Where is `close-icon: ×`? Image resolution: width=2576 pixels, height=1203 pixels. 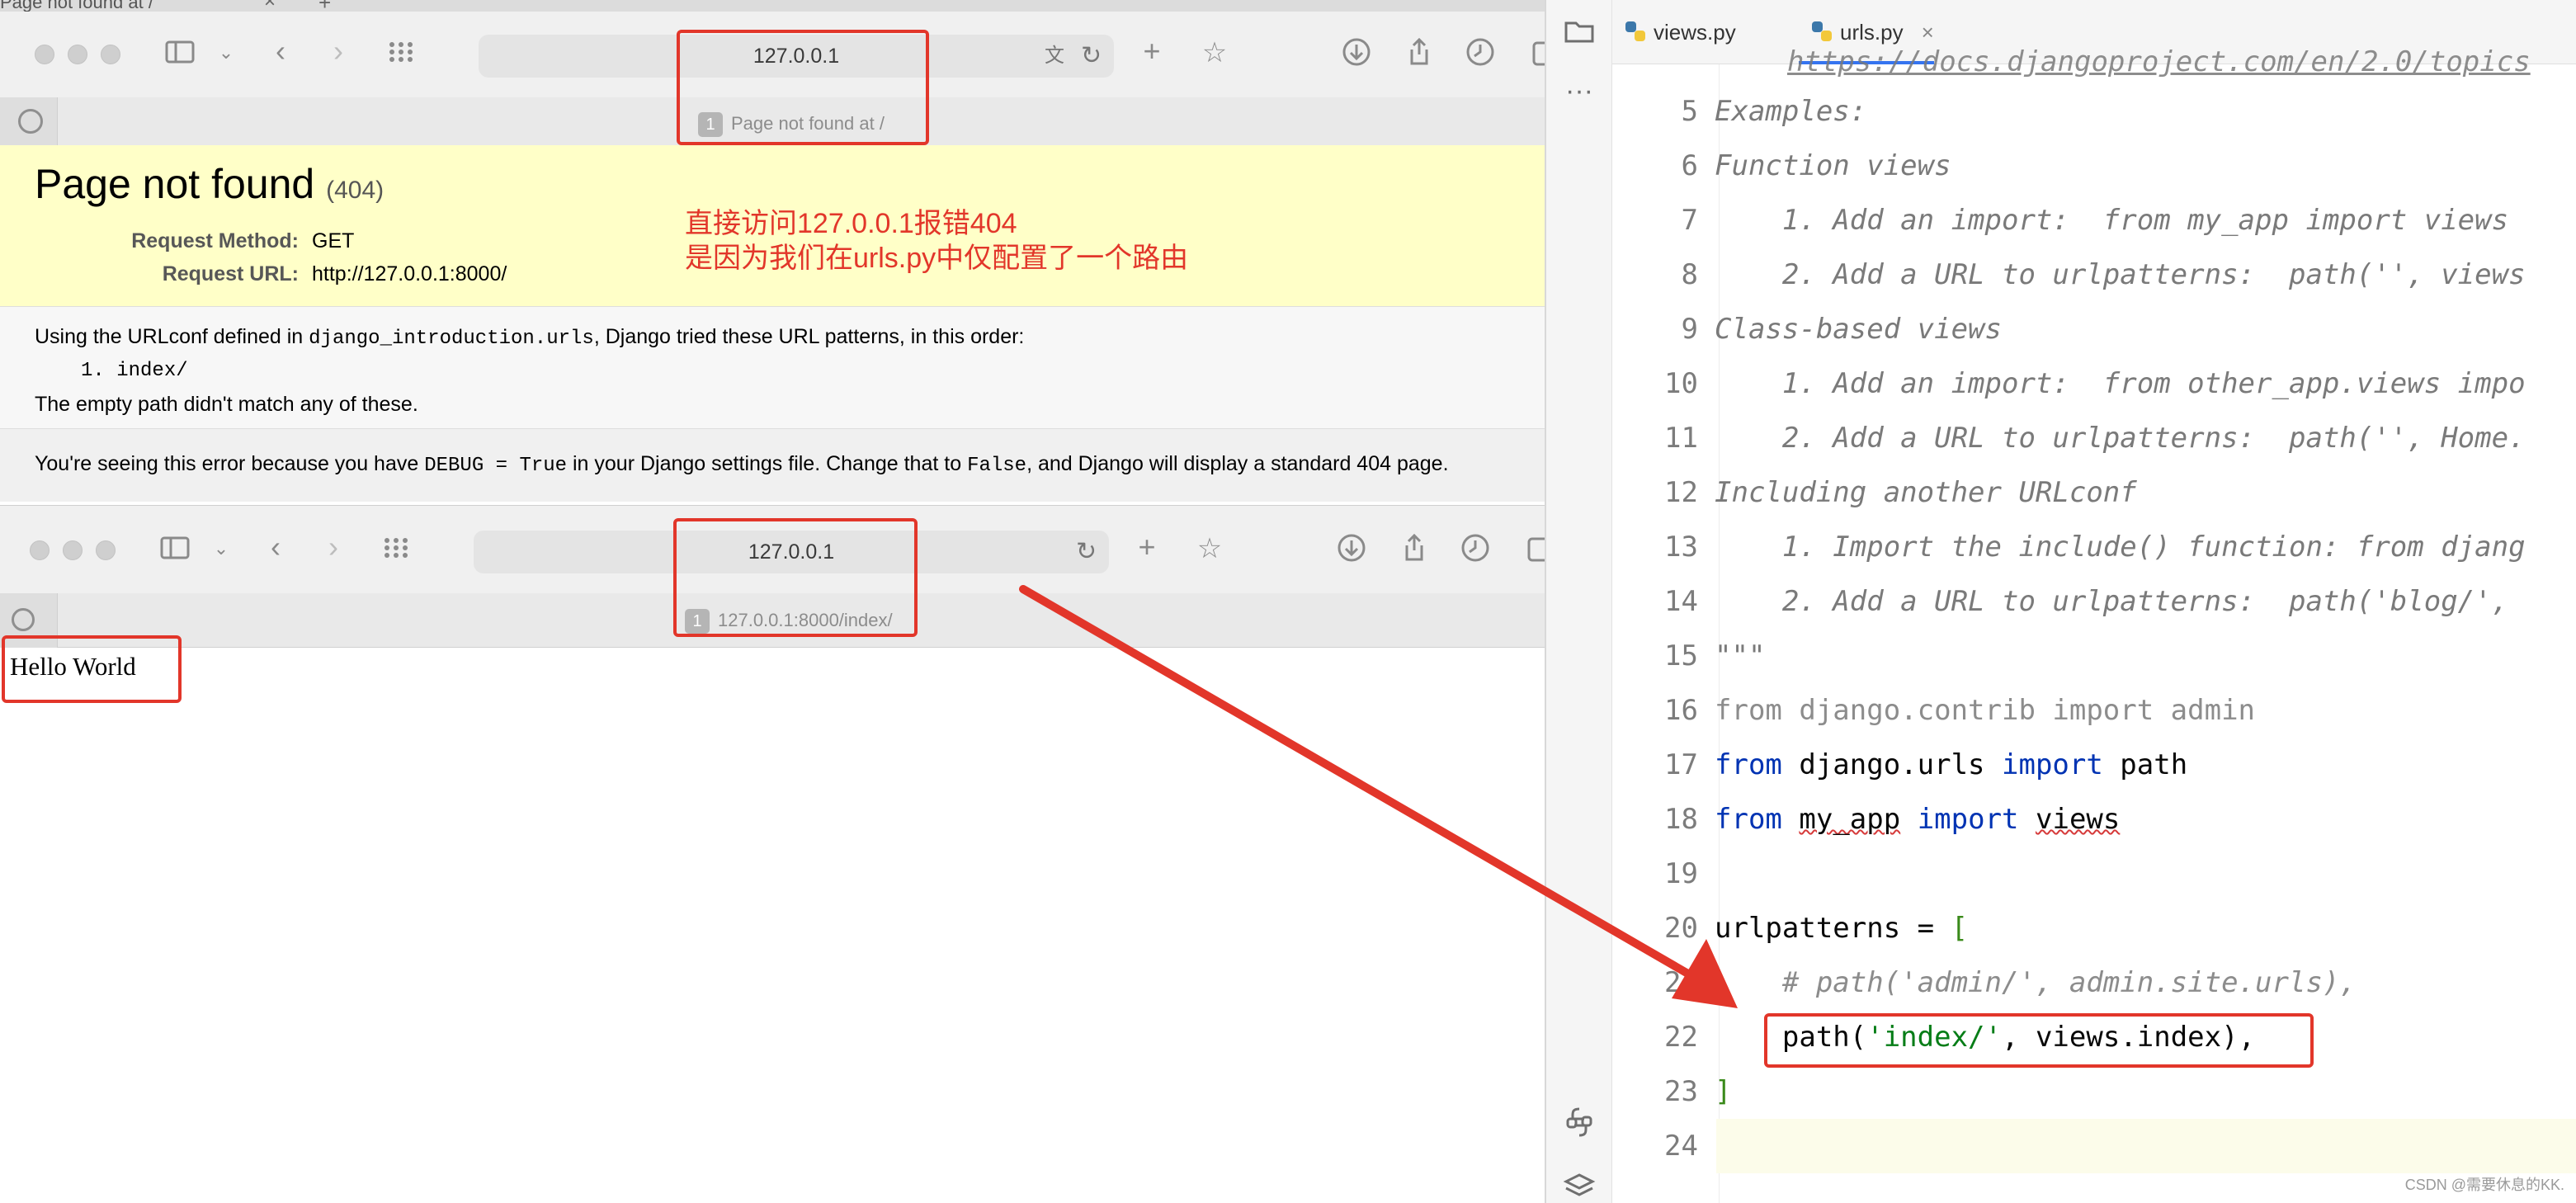 close-icon: × is located at coordinates (270, 6).